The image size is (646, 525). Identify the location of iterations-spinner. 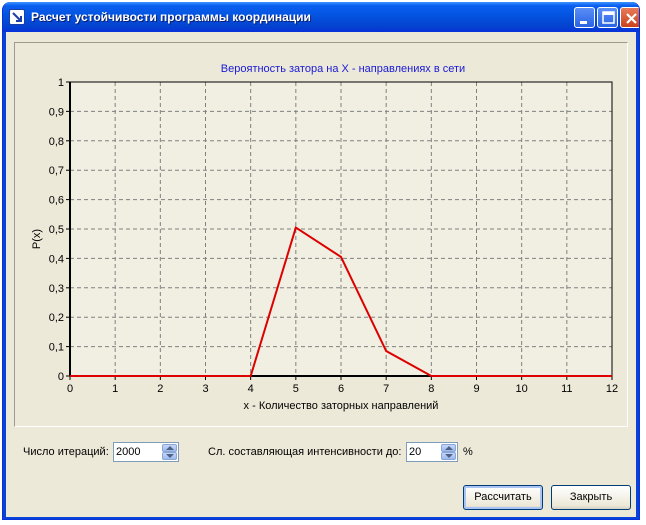
(146, 452).